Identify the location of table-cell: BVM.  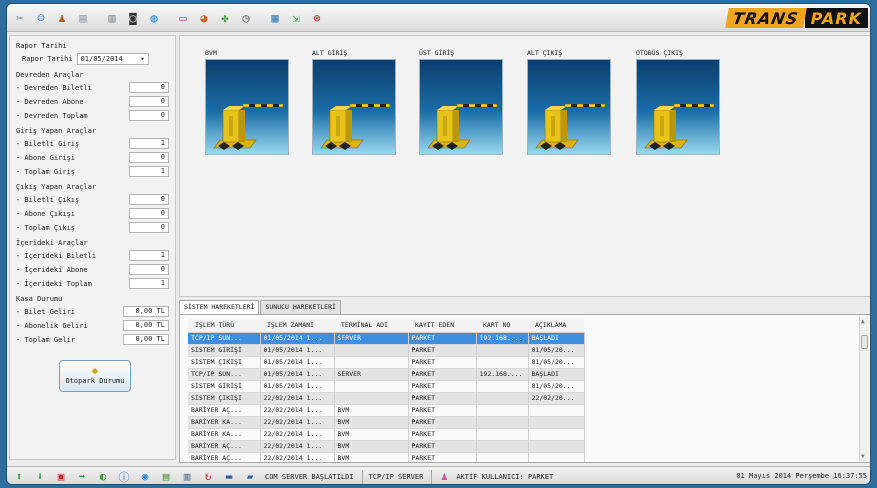
(371, 434).